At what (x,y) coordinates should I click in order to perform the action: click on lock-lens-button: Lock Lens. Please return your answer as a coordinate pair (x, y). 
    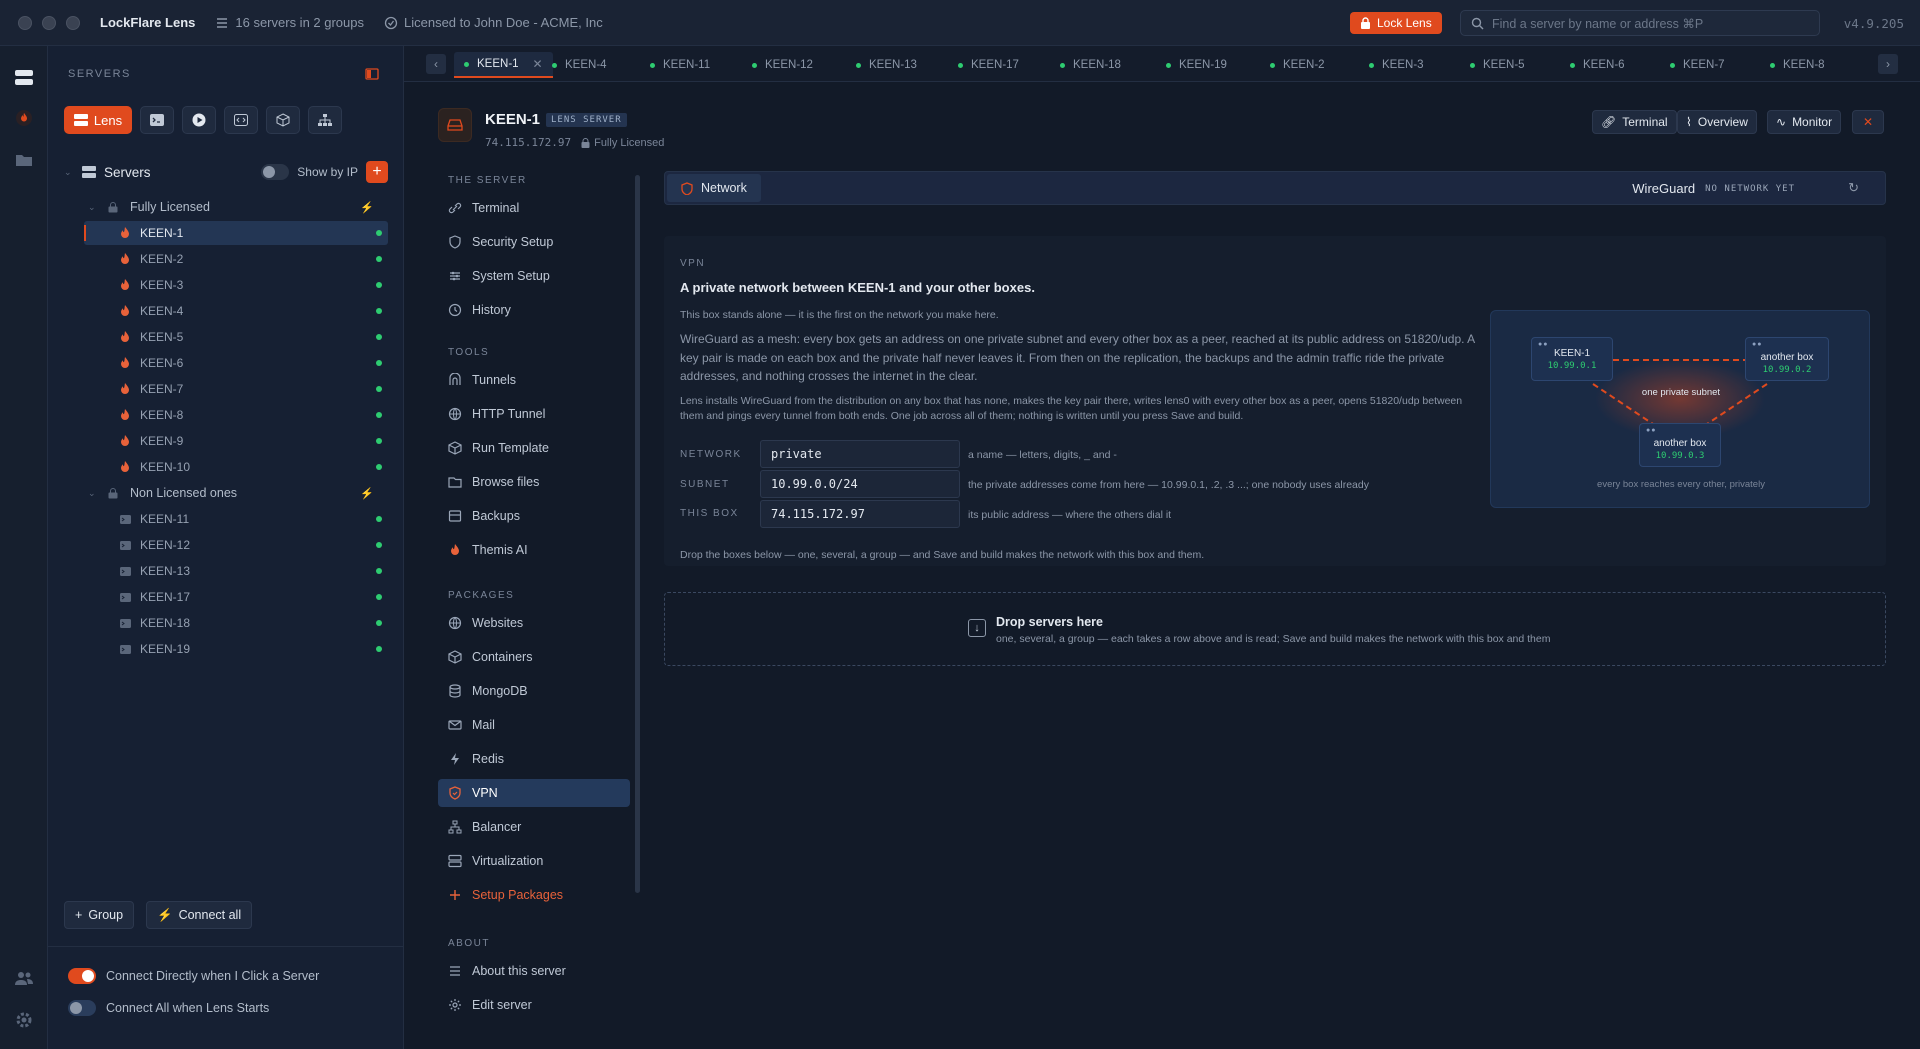
    Looking at the image, I should click on (1396, 23).